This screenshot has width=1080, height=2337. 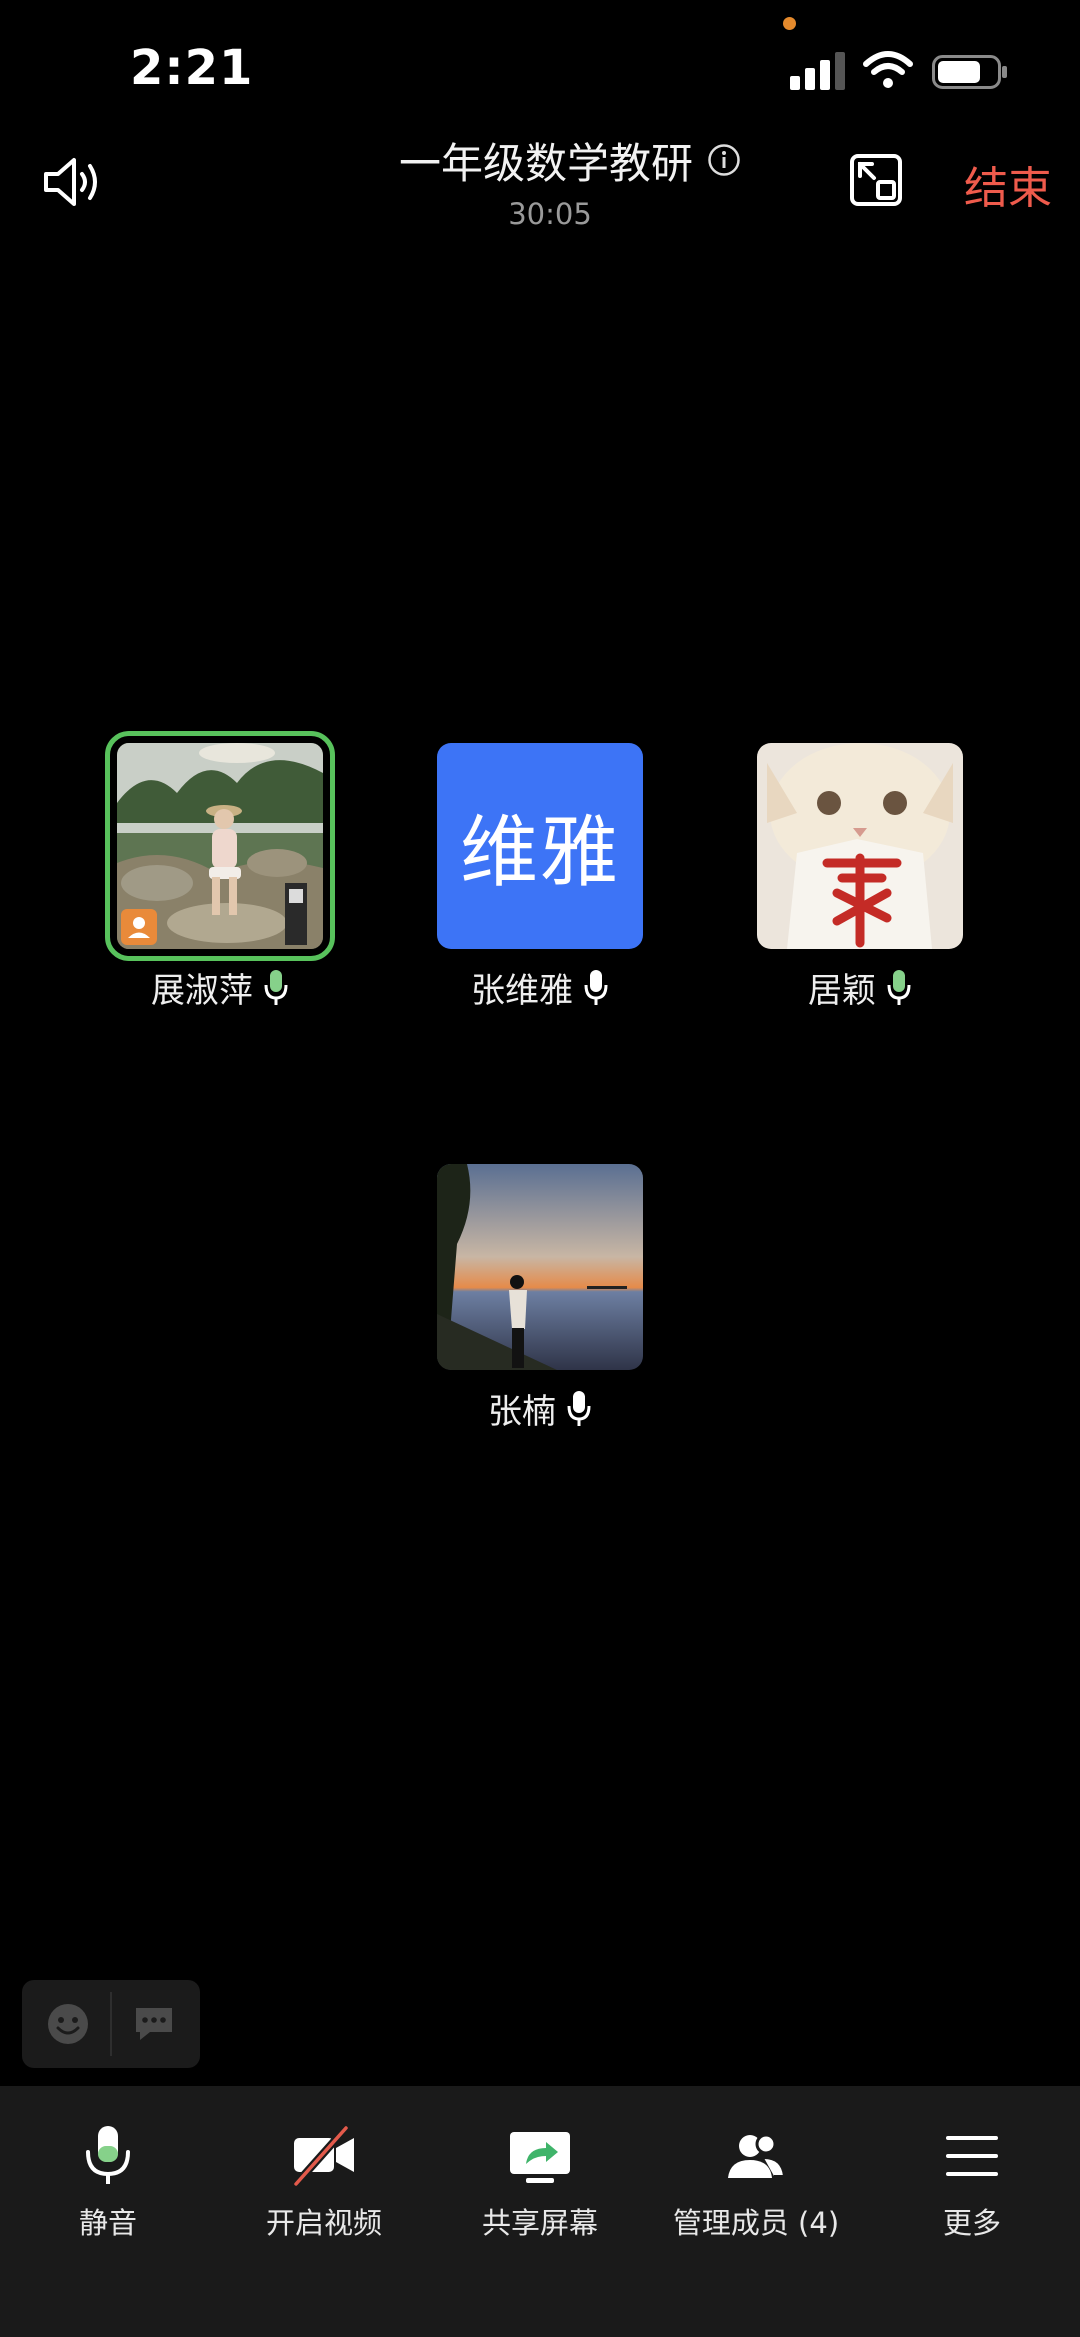 I want to click on reaction-chat-bar, so click(x=111, y=2024).